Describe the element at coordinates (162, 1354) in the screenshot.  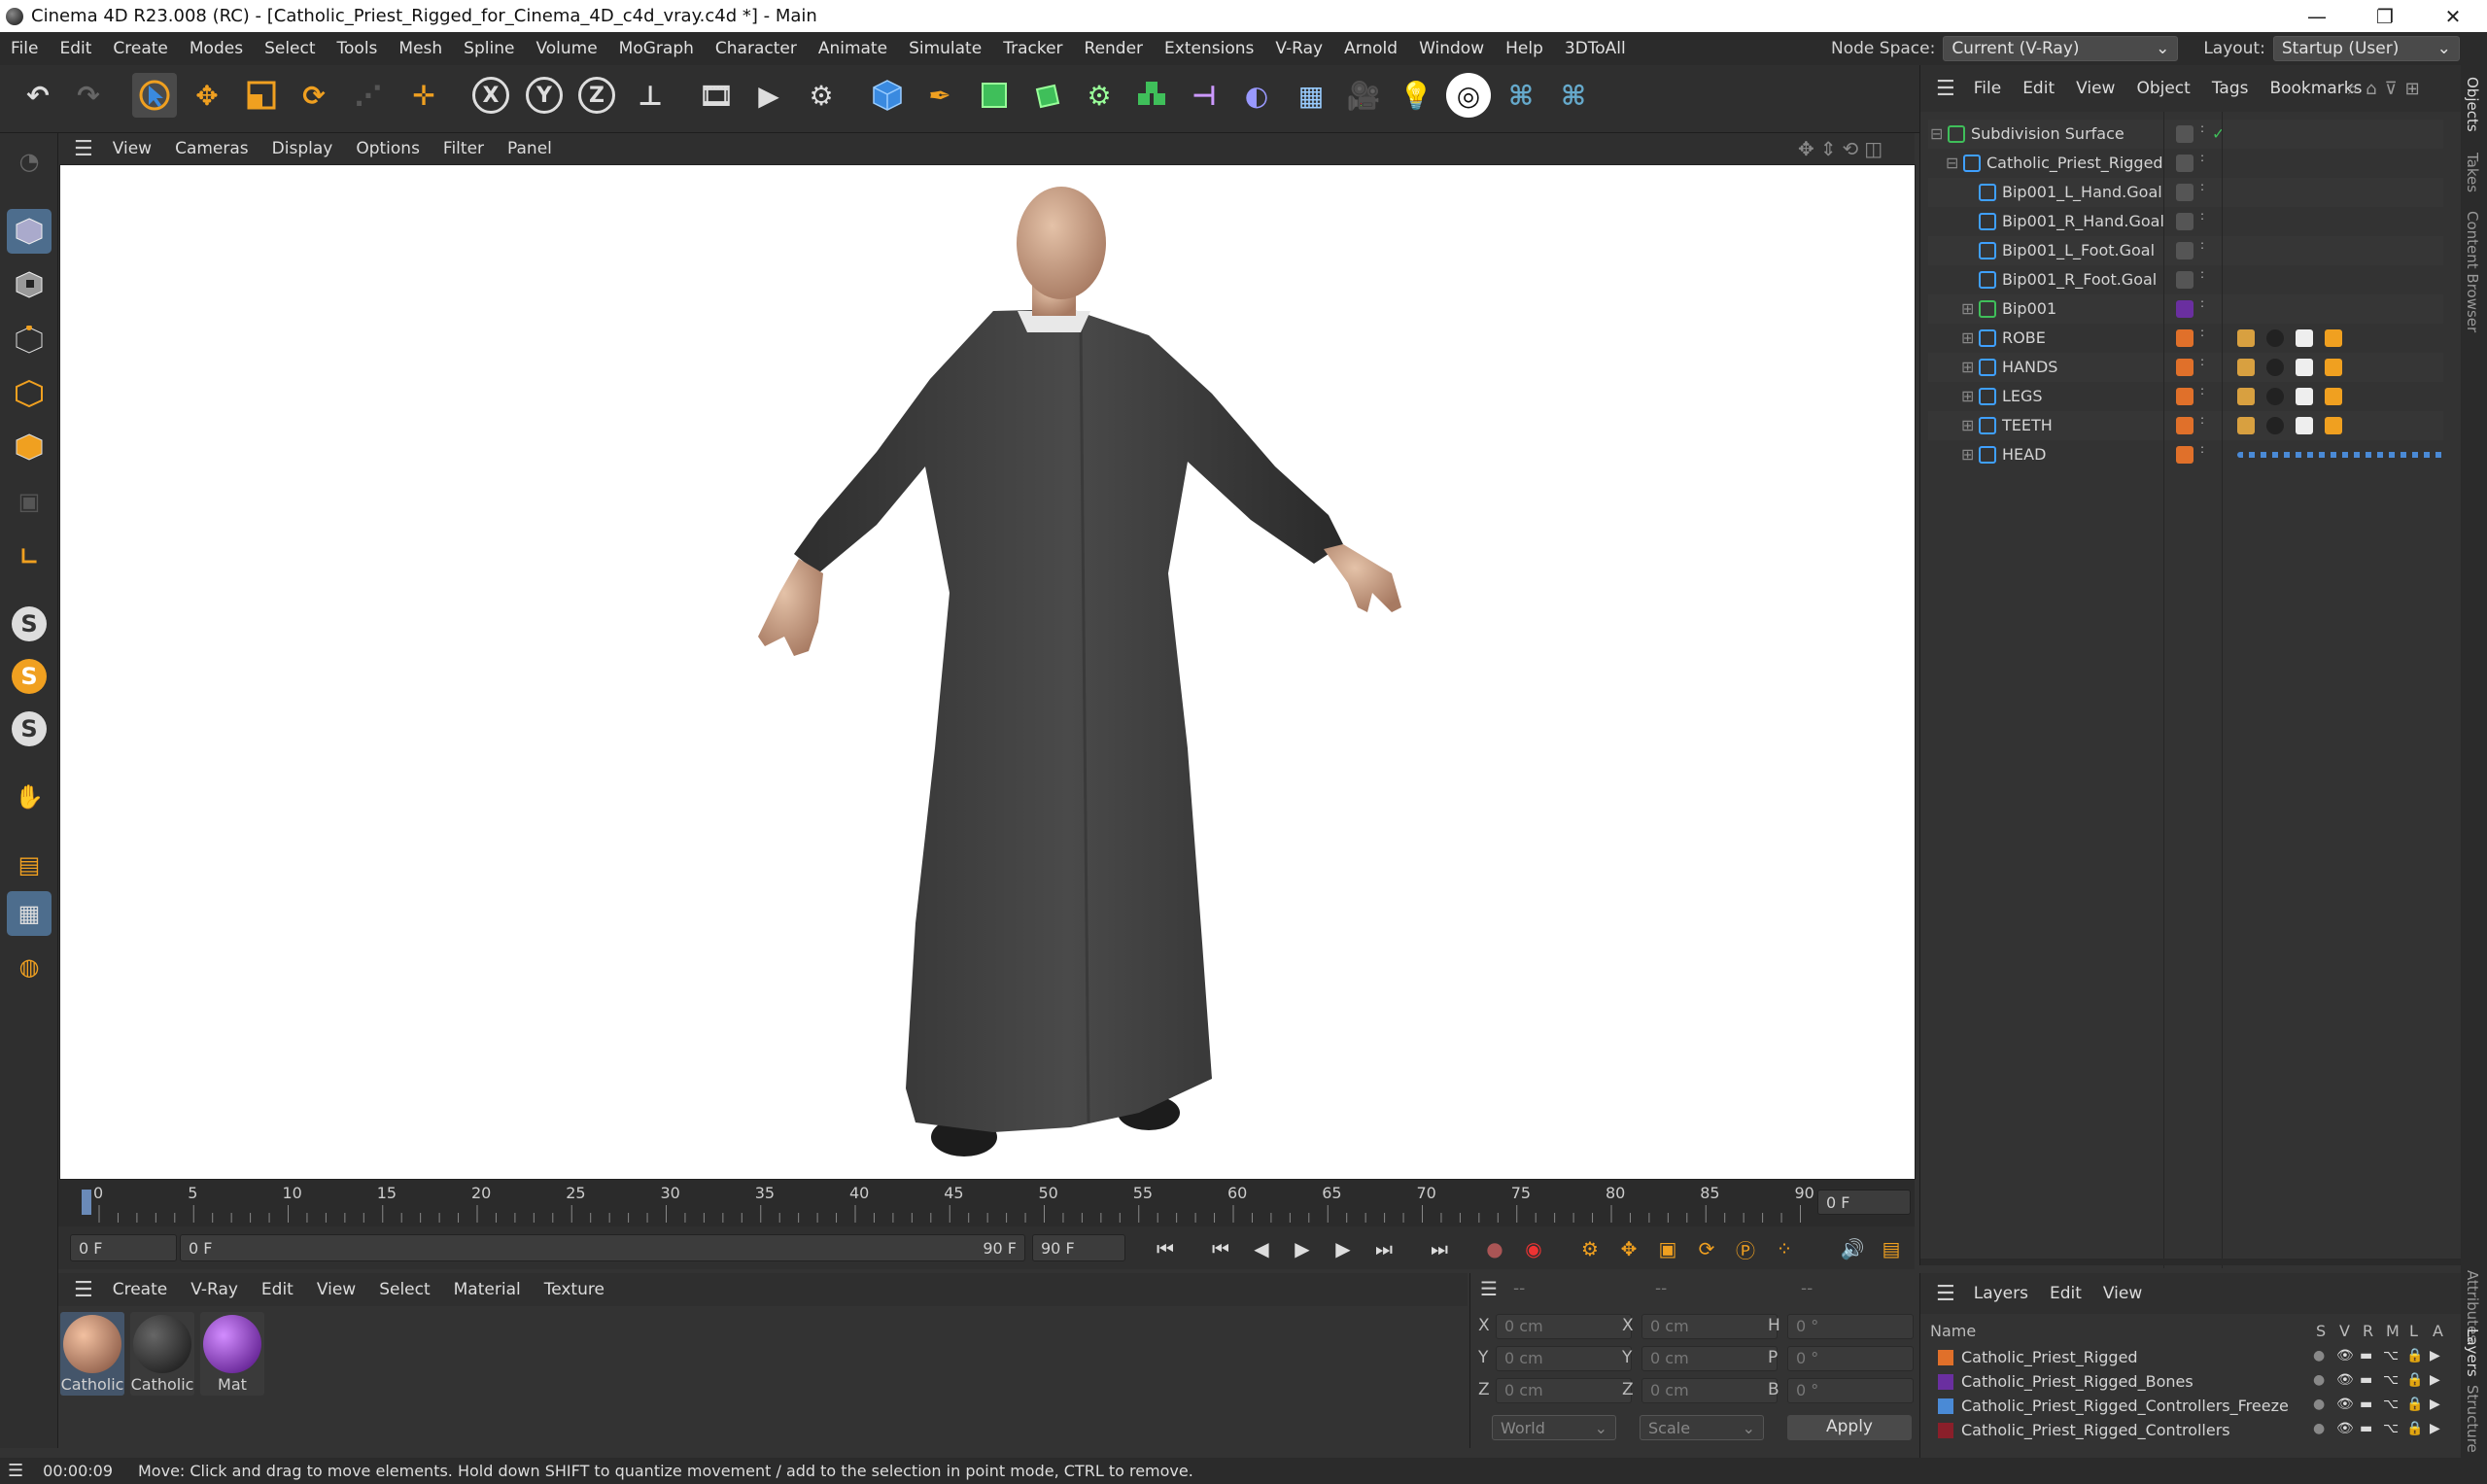
I see `material-swatch: Catholic` at that location.